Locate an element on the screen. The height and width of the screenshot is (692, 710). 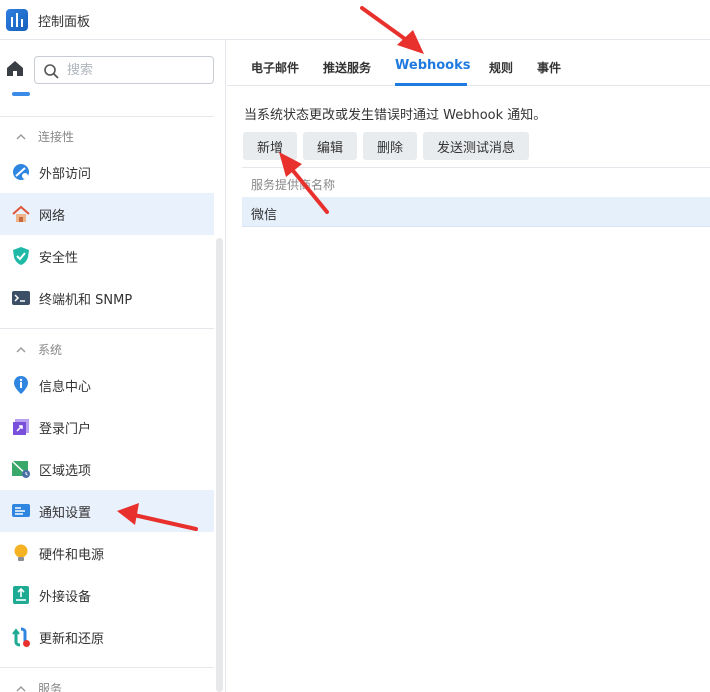
terminal-icon is located at coordinates (21, 298).